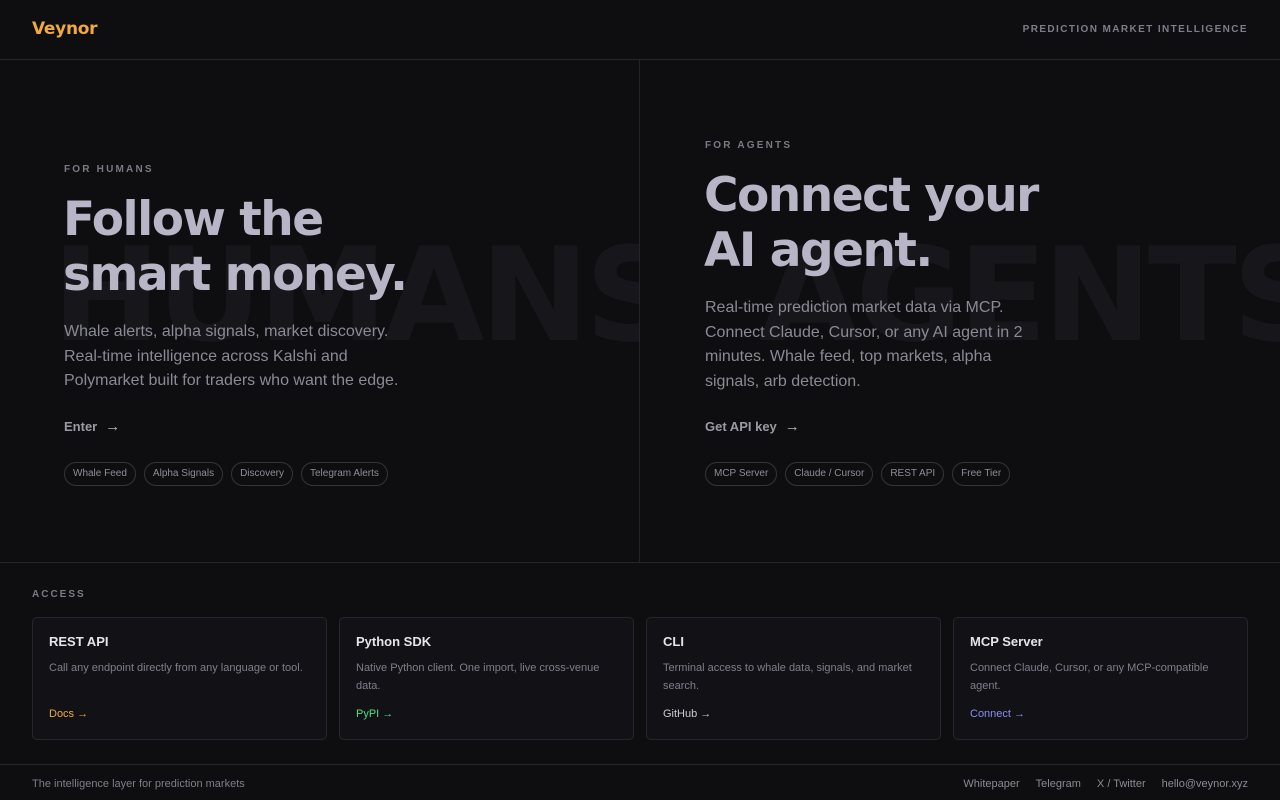 This screenshot has height=800, width=1280. Describe the element at coordinates (981, 474) in the screenshot. I see `chip-free-tier: Free Tier` at that location.